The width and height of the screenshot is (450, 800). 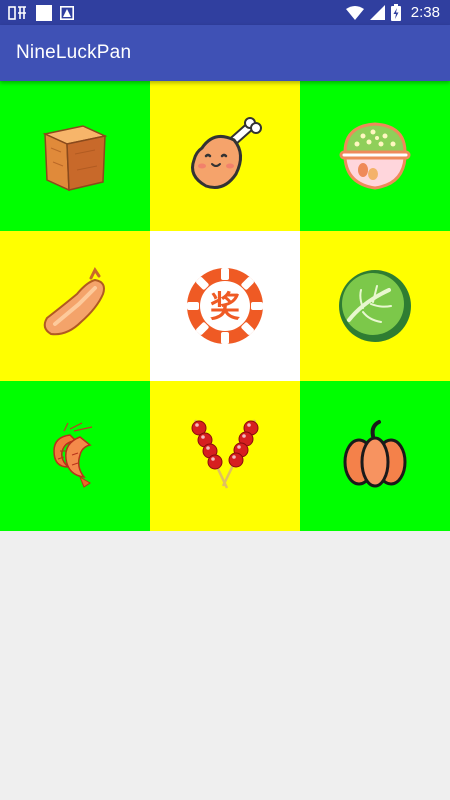 I want to click on prize-cell-candied-haws, so click(x=225, y=456).